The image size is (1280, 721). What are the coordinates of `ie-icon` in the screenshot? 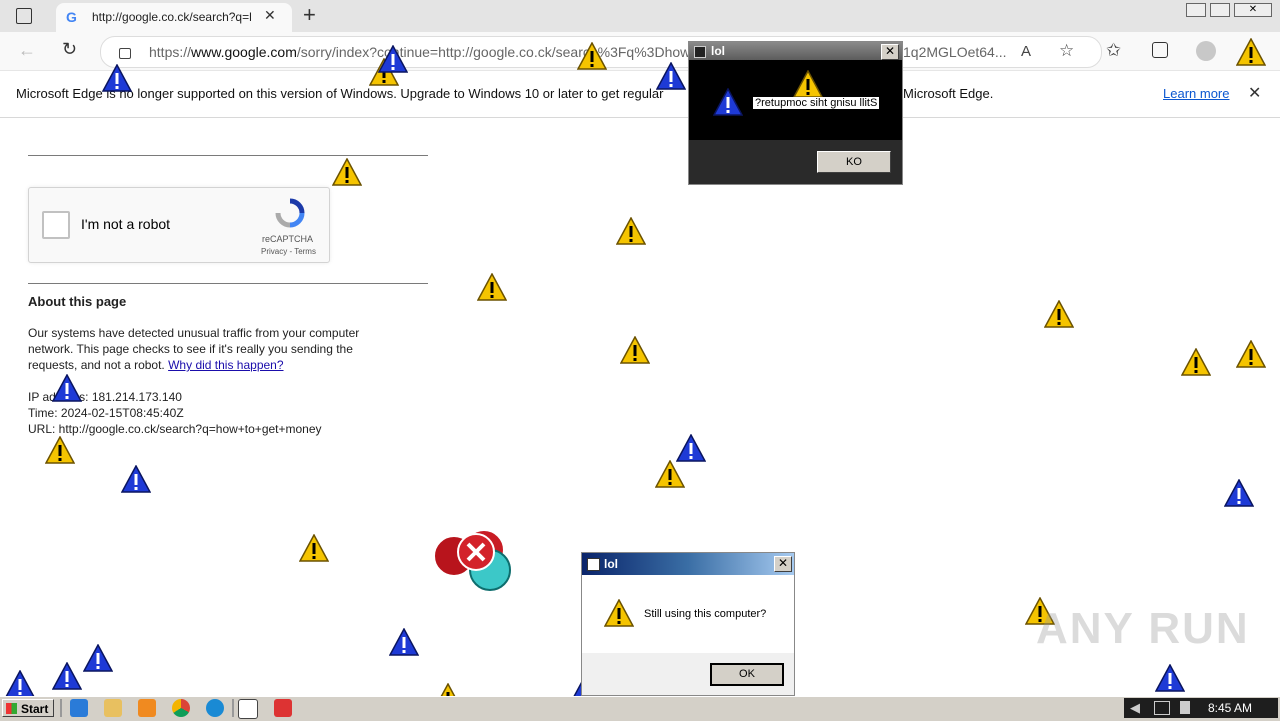 It's located at (79, 708).